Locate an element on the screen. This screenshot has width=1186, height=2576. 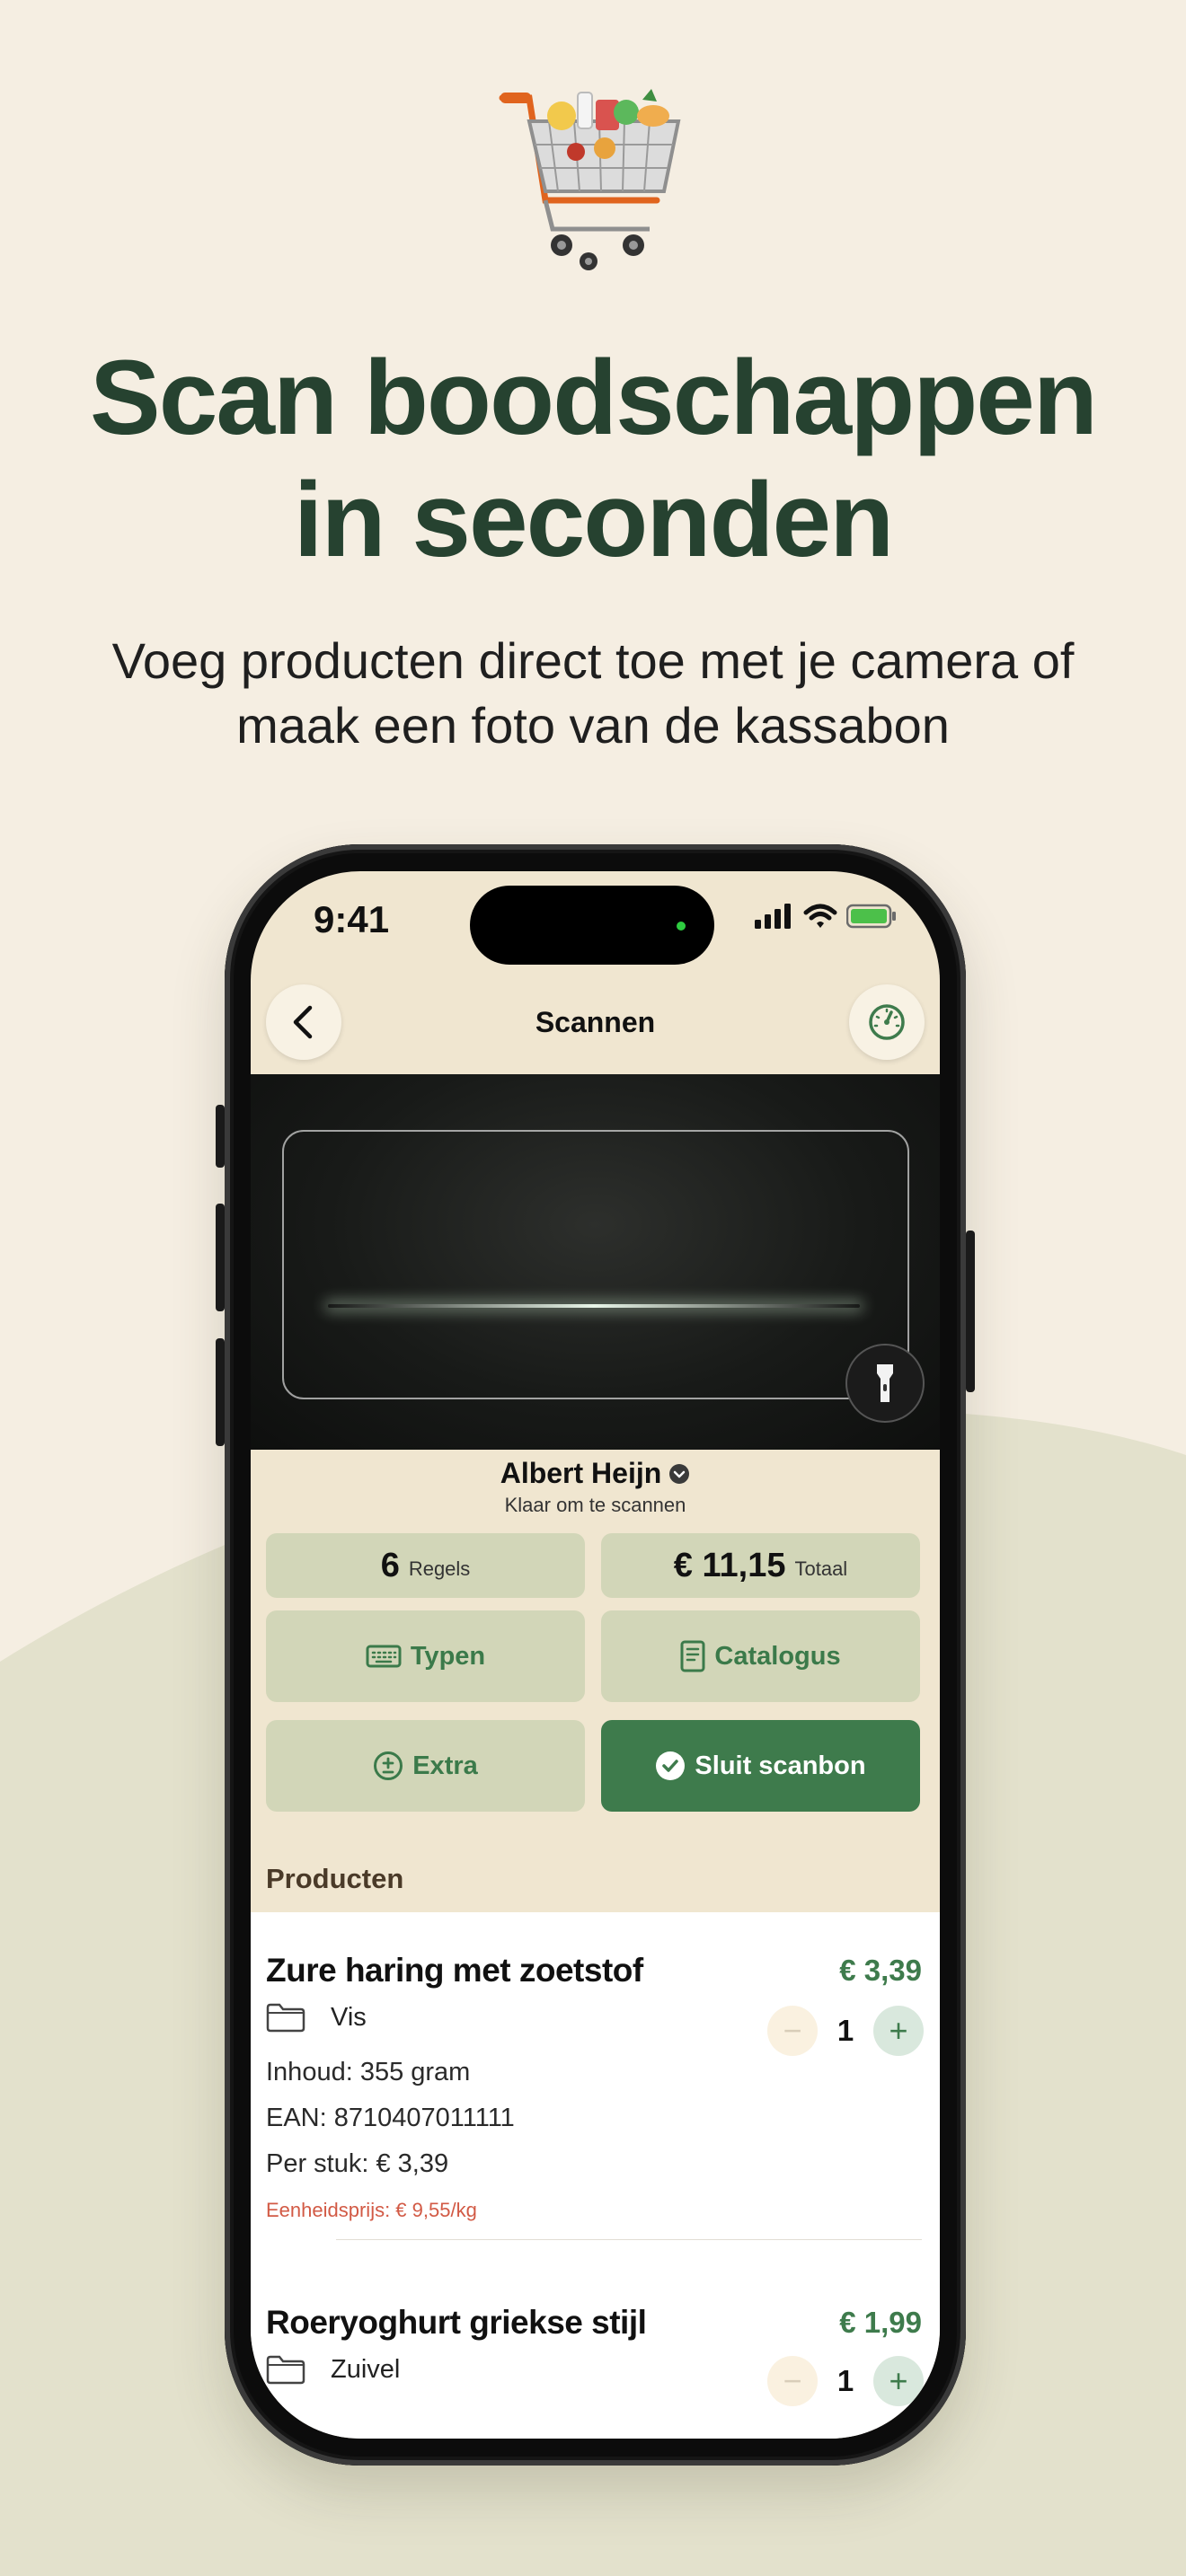
catalog-label: Catalogus is located at coordinates (777, 1656).